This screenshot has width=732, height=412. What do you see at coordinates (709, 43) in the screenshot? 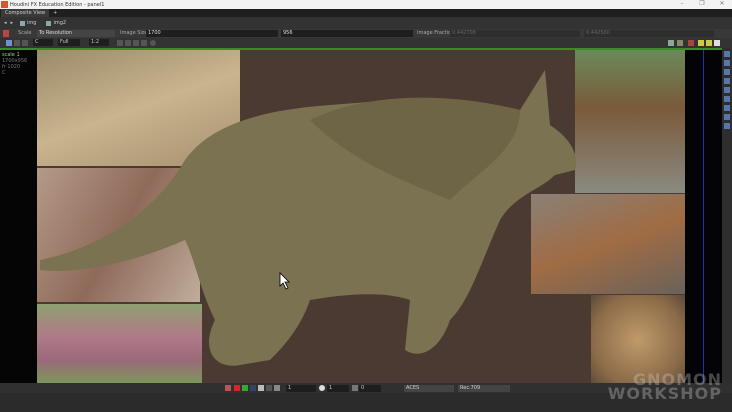
I see `grid-icon` at bounding box center [709, 43].